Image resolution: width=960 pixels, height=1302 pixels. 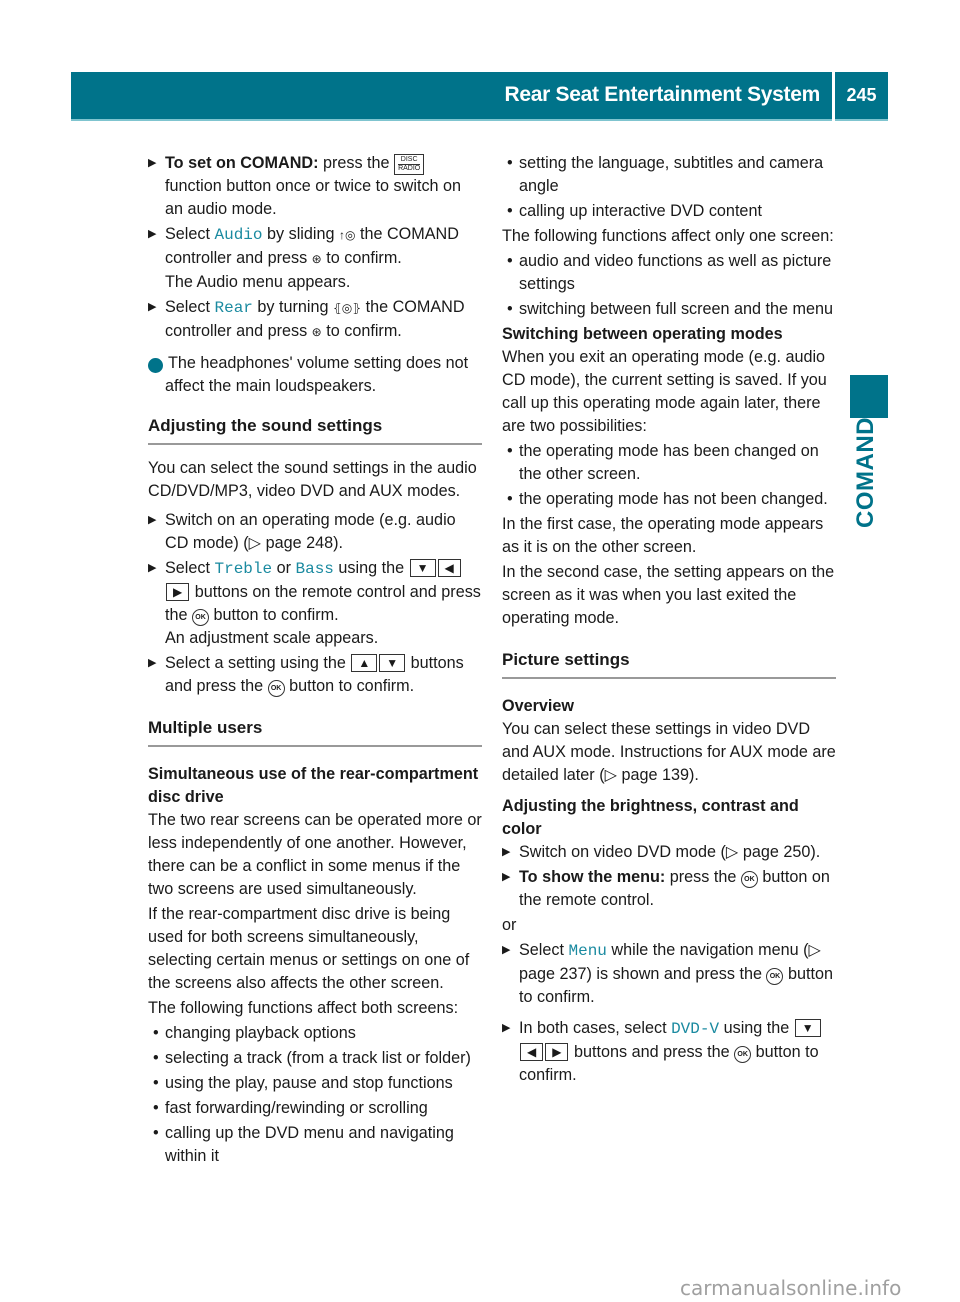 What do you see at coordinates (865, 472) in the screenshot?
I see `side-tab-label: COMAND` at bounding box center [865, 472].